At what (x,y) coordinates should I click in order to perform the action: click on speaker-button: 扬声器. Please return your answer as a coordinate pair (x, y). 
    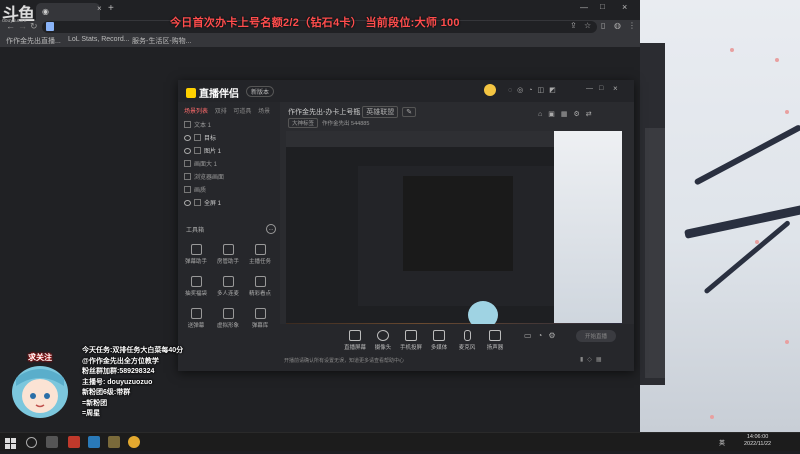
    Looking at the image, I should click on (495, 340).